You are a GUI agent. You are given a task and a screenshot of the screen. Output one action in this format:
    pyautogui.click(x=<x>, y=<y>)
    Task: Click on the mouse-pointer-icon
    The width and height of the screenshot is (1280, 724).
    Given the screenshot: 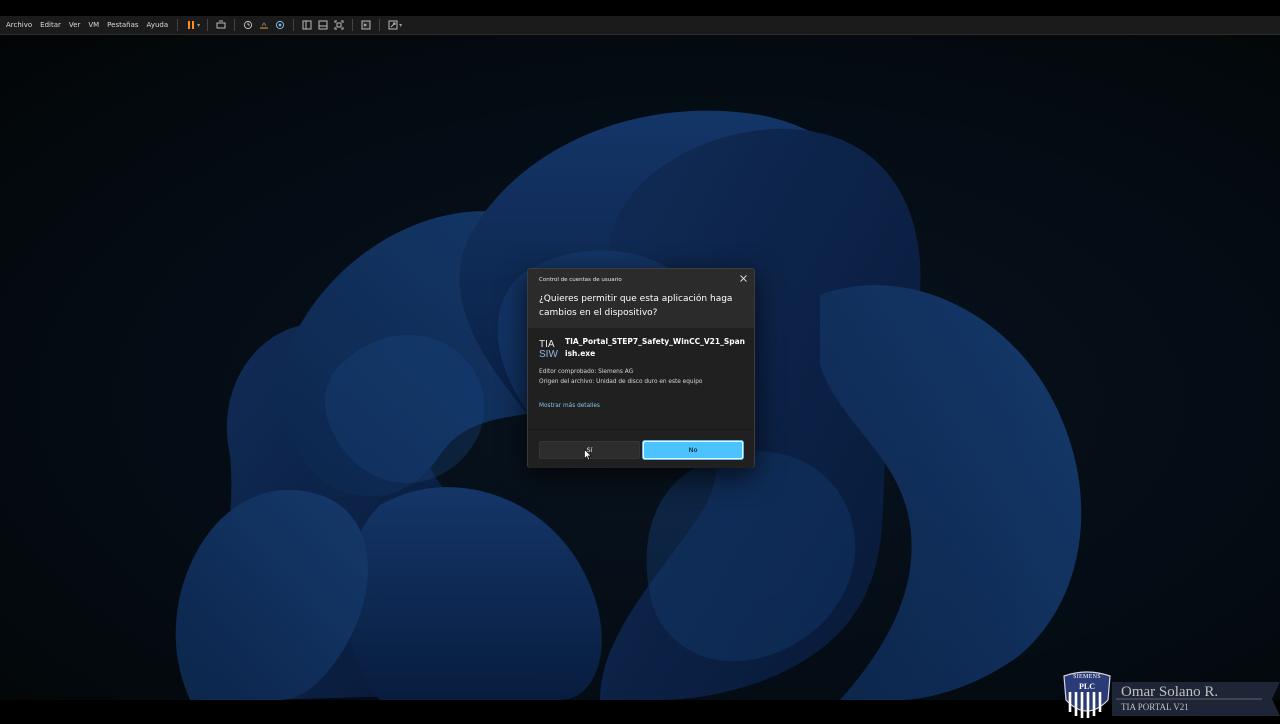 What is the action you would take?
    pyautogui.click(x=588, y=453)
    